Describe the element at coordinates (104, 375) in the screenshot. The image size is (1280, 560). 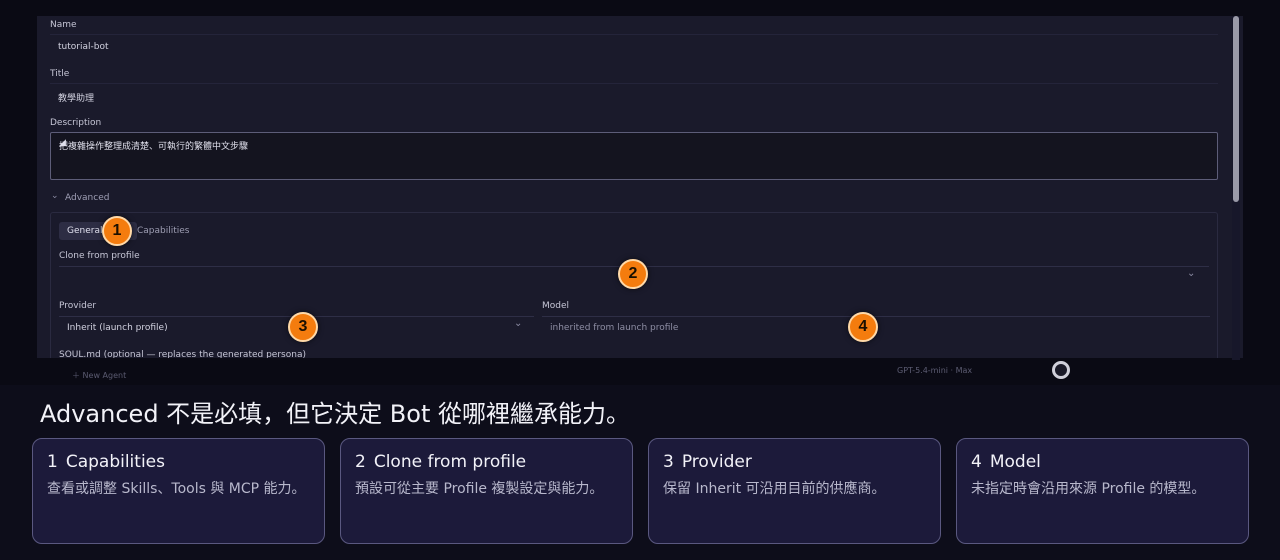
I see `new-agent-label: New Agent` at that location.